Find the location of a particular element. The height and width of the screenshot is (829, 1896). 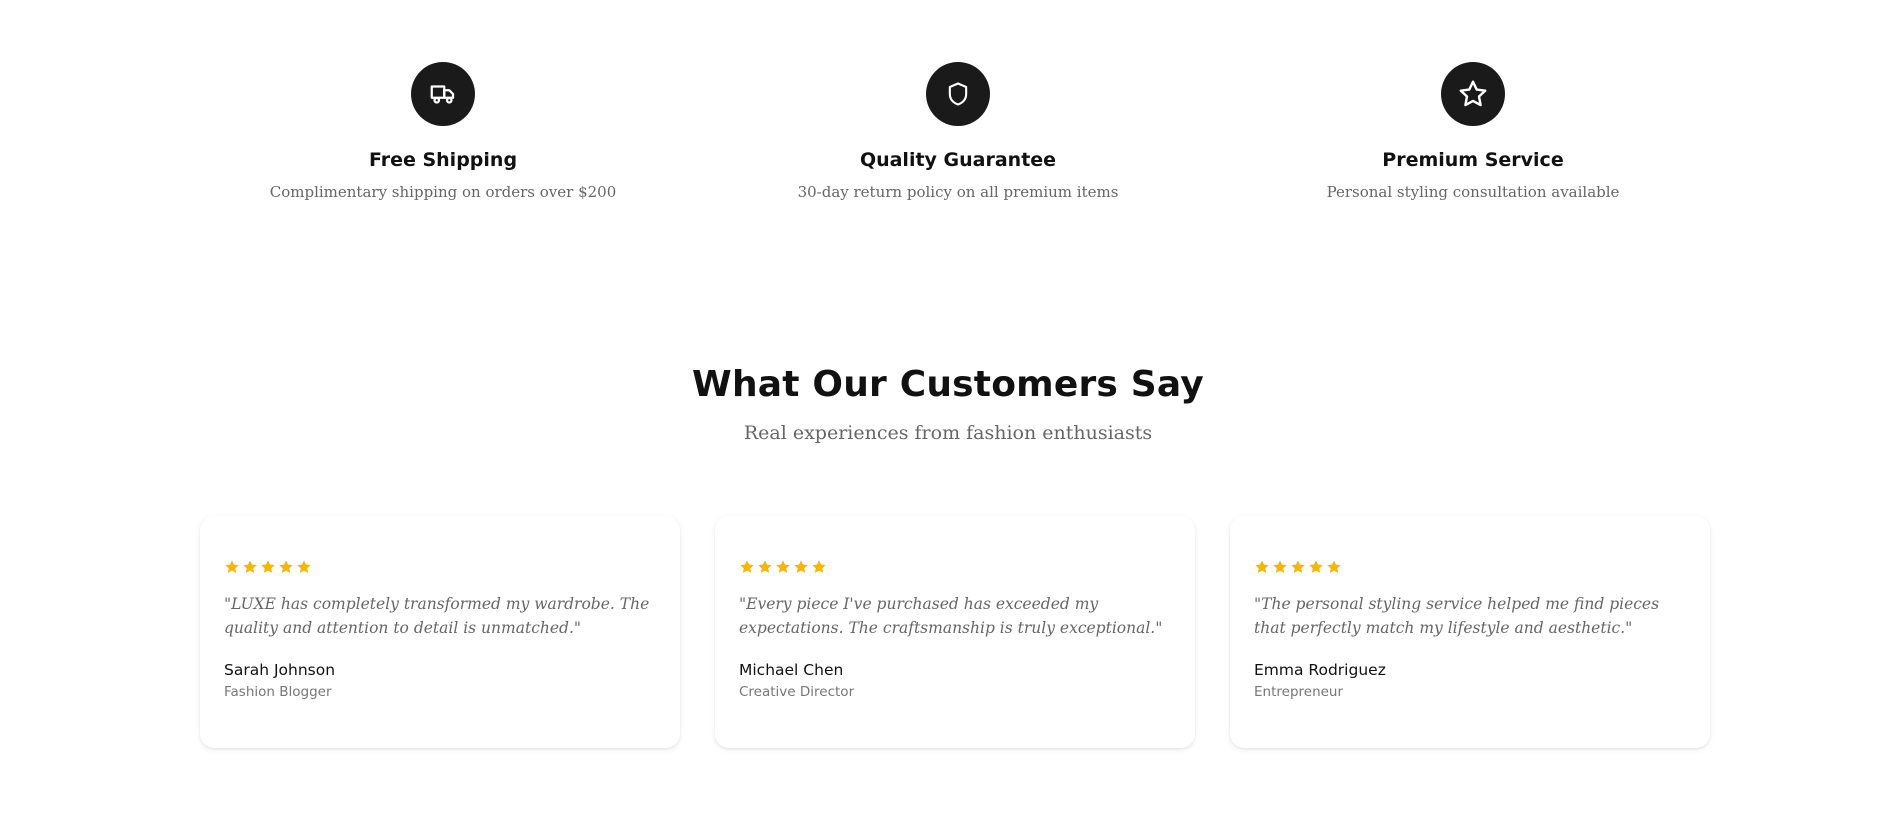

feature-title: Quality Guarantee is located at coordinates (958, 160).